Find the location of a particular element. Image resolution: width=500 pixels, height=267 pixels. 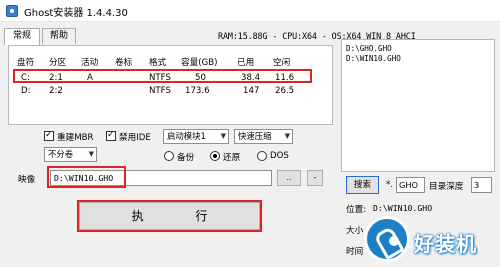

location-label: 位置: is located at coordinates (356, 210).